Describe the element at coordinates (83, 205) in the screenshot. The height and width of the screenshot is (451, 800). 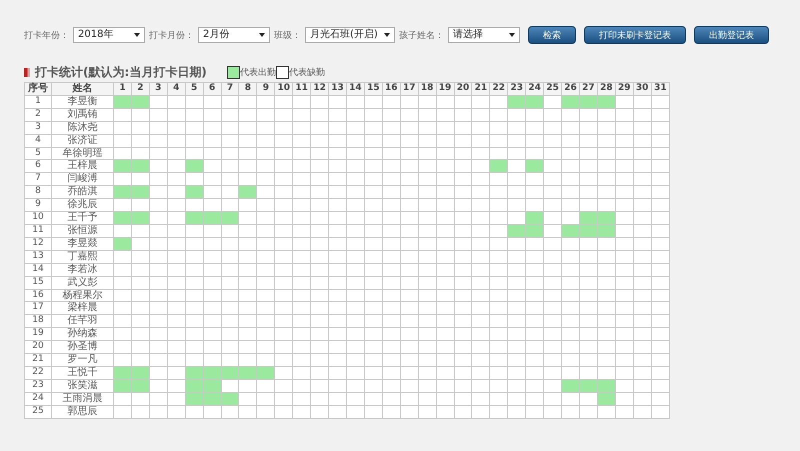
I see `table-cell: 徐兆辰` at that location.